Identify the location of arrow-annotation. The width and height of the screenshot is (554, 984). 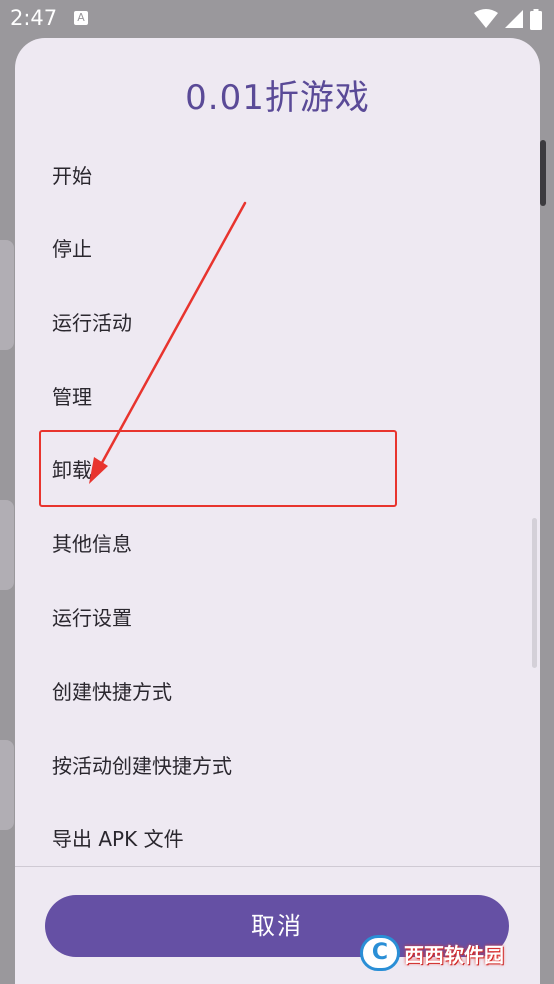
(168, 342).